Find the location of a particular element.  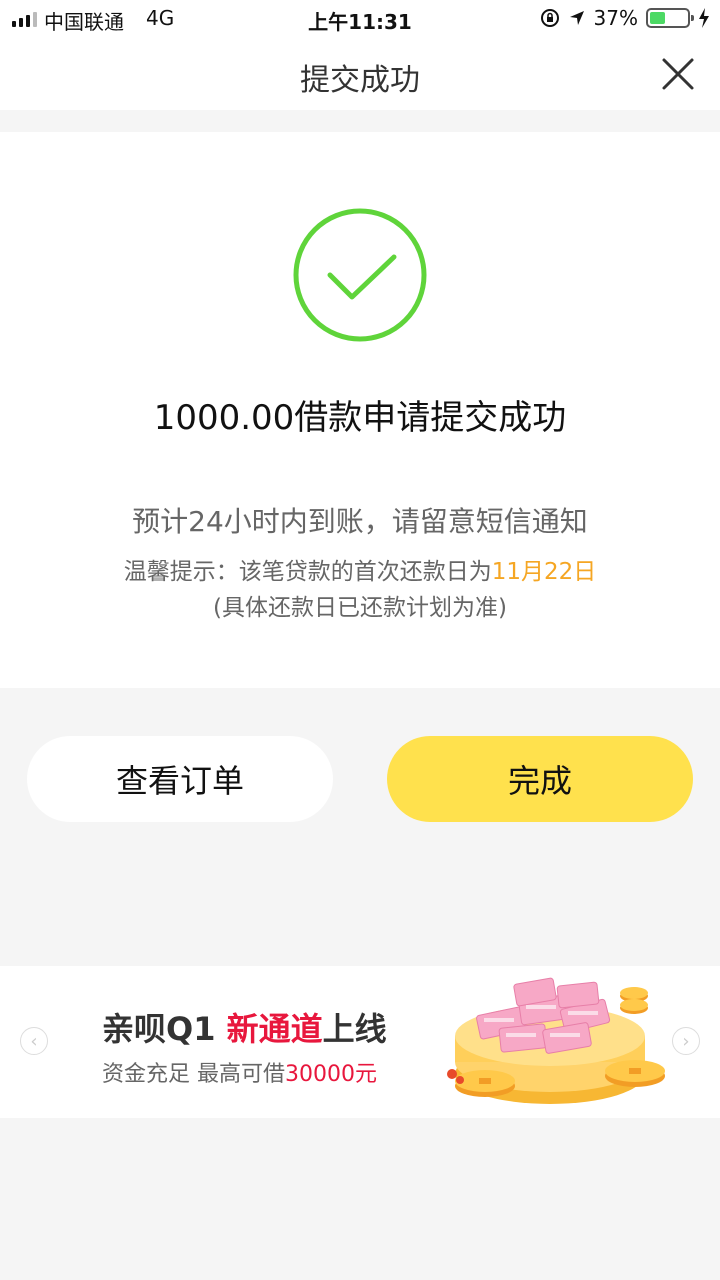

battery-icon is located at coordinates (670, 18).